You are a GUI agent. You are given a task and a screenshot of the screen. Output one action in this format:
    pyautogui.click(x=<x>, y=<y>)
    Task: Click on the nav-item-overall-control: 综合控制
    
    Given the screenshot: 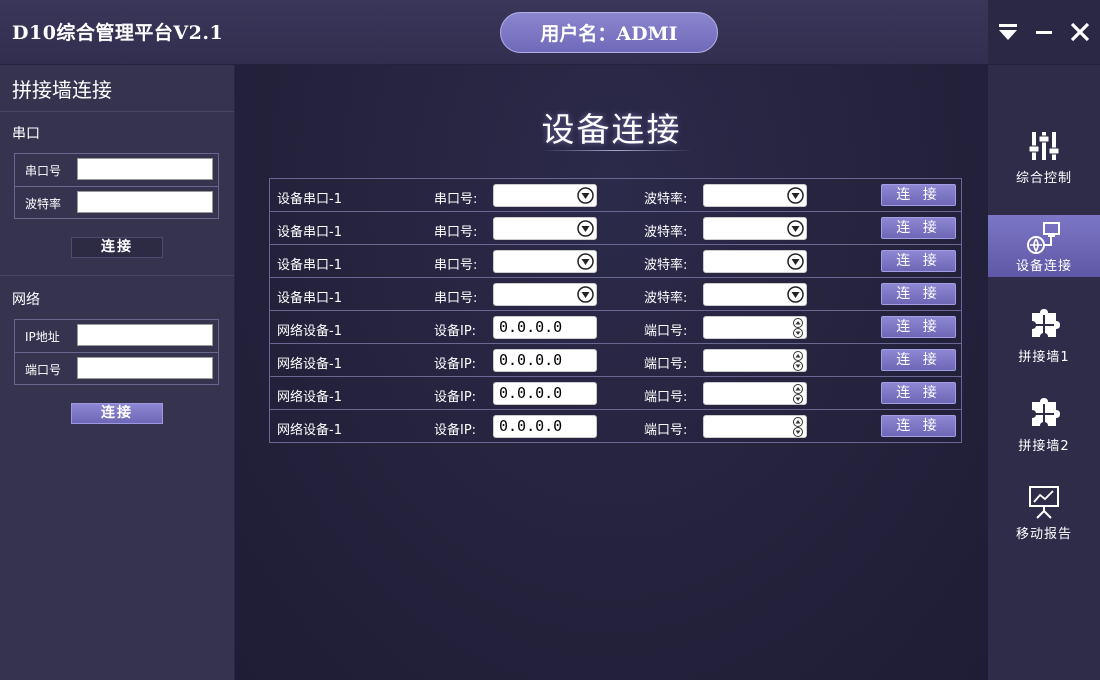 What is the action you would take?
    pyautogui.click(x=1044, y=159)
    